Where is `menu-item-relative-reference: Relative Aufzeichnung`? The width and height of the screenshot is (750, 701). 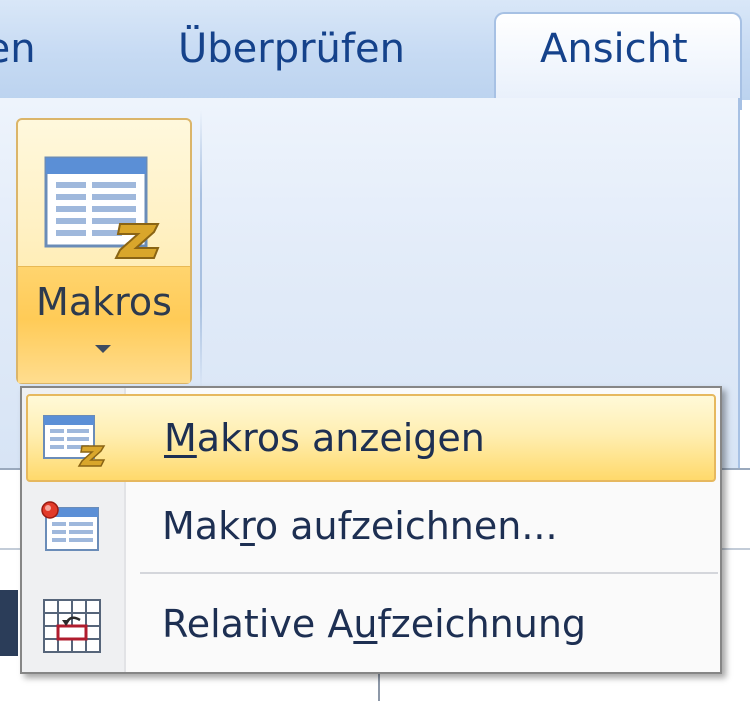
menu-item-relative-reference: Relative Aufzeichnung is located at coordinates (371, 626).